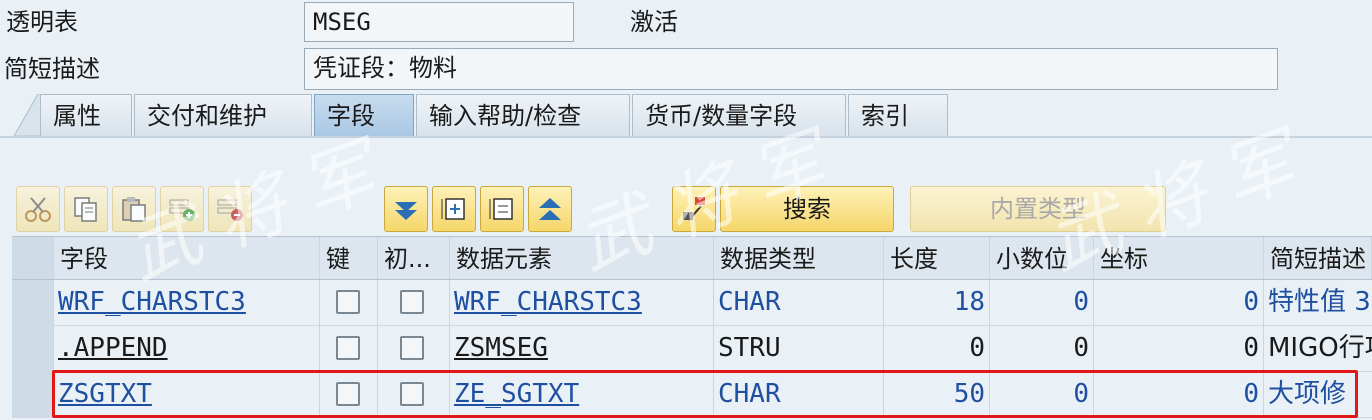  Describe the element at coordinates (187, 258) in the screenshot. I see `col-header-field: 字段` at that location.